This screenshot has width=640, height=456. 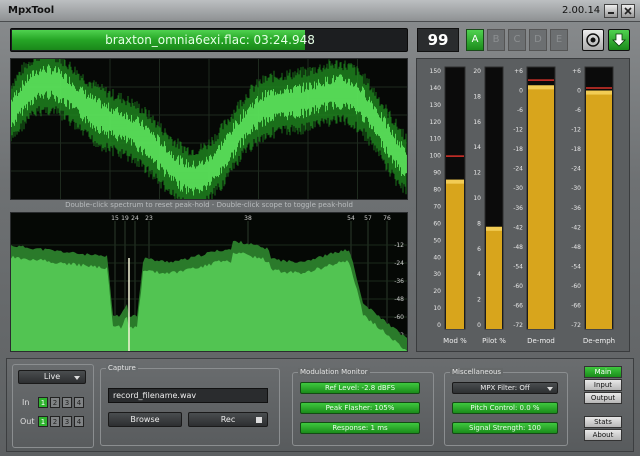 What do you see at coordinates (576, 286) in the screenshot?
I see `meter-tick-label: -60` at bounding box center [576, 286].